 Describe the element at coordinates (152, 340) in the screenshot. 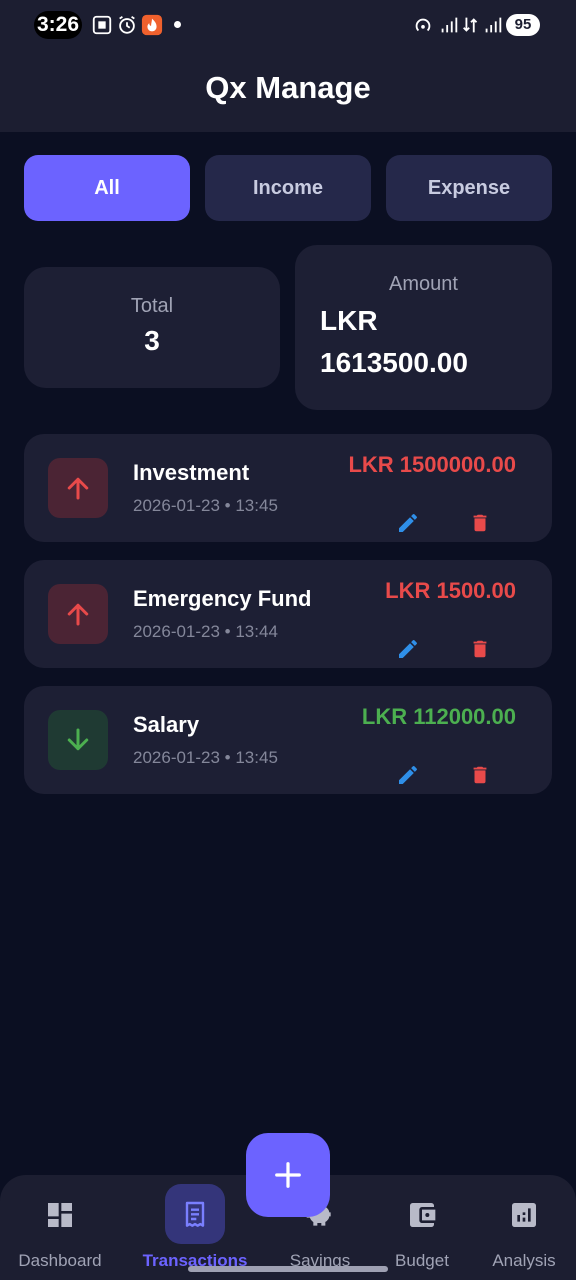

I see `total-value: 3` at that location.